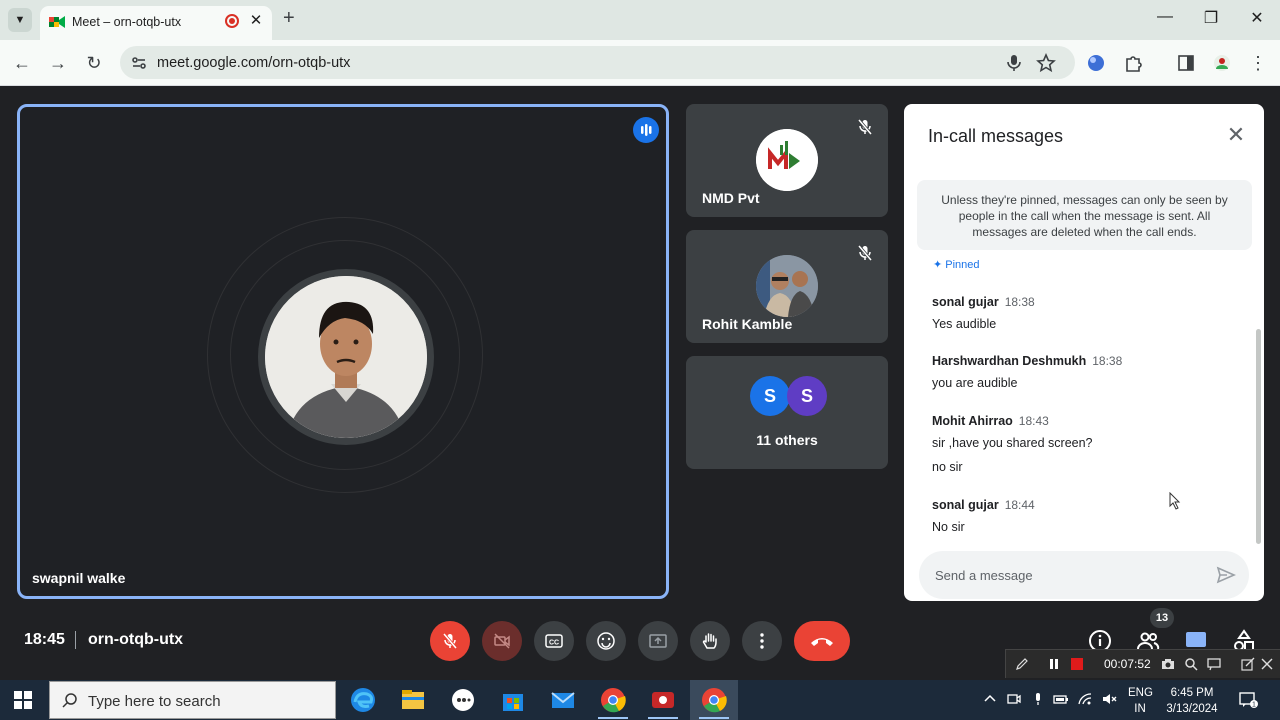  I want to click on profile-avatar-icon, so click(1222, 63).